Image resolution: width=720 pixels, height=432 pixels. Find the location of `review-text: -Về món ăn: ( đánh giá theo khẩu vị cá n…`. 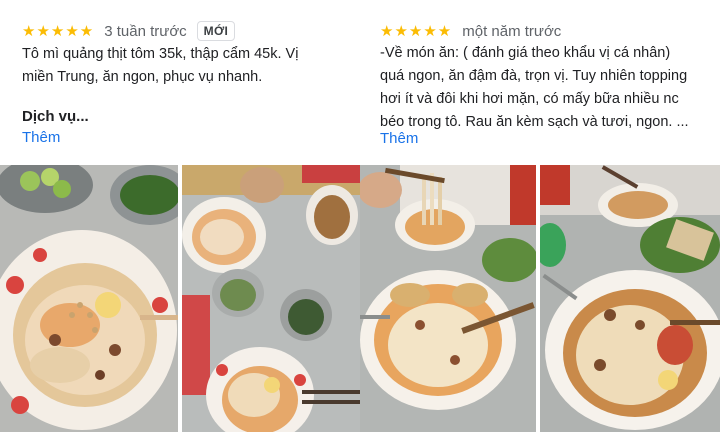

review-text: -Về món ăn: ( đánh giá theo khẩu vị cá n… is located at coordinates (534, 87).